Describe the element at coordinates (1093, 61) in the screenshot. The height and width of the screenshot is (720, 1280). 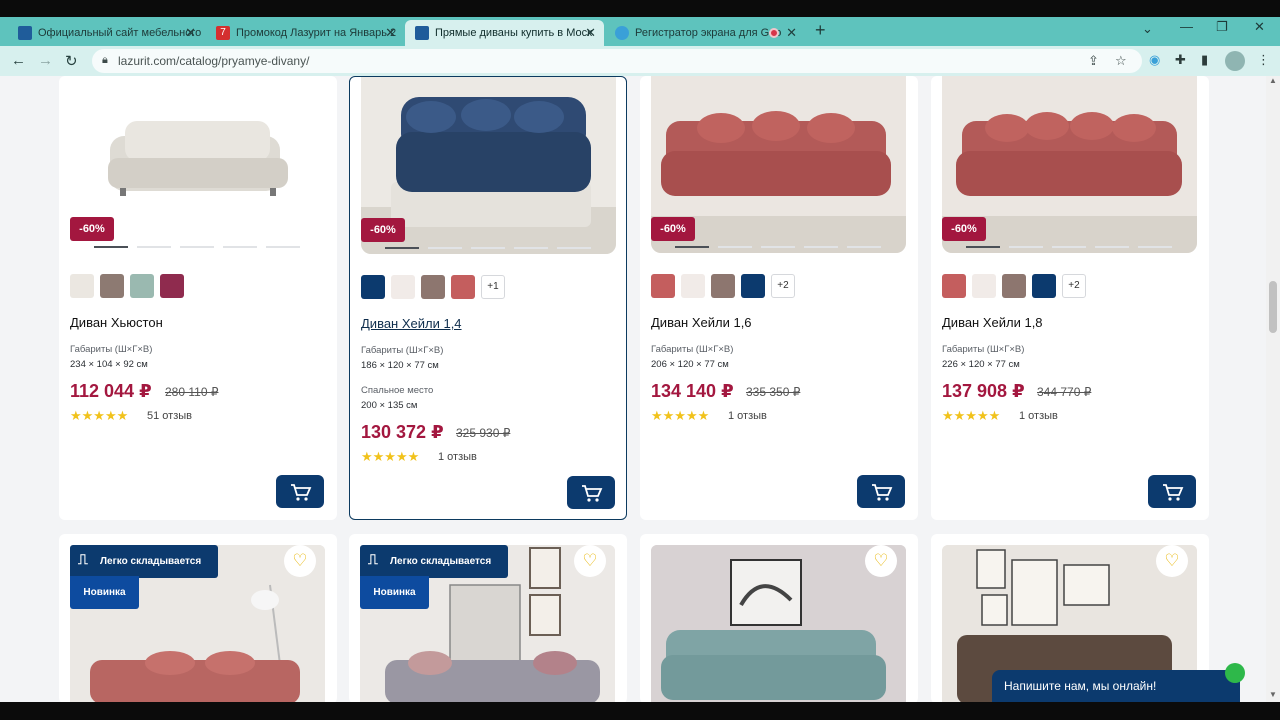
I see `share-icon: ⇪` at that location.